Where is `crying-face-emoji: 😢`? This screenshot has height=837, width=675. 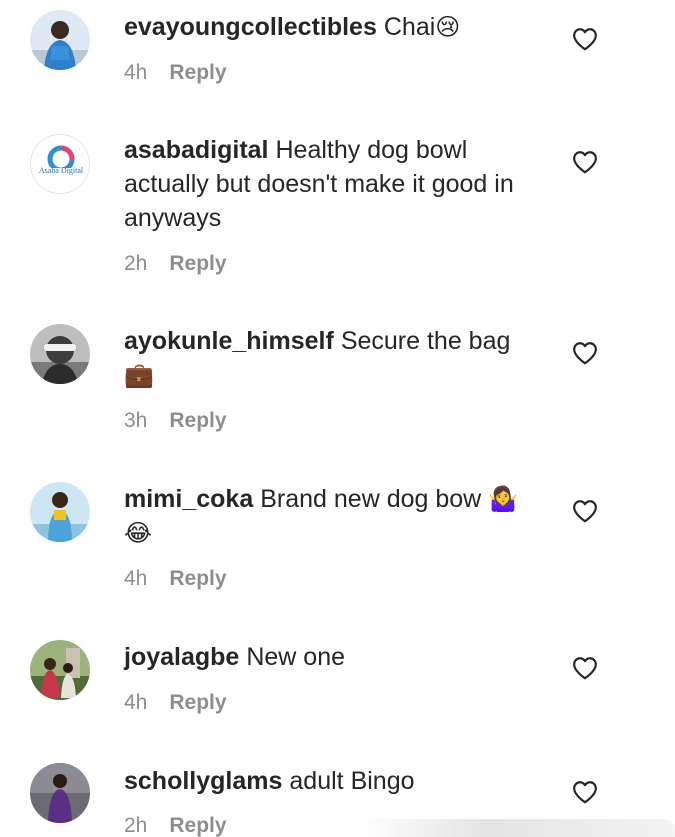 crying-face-emoji: 😢 is located at coordinates (448, 27).